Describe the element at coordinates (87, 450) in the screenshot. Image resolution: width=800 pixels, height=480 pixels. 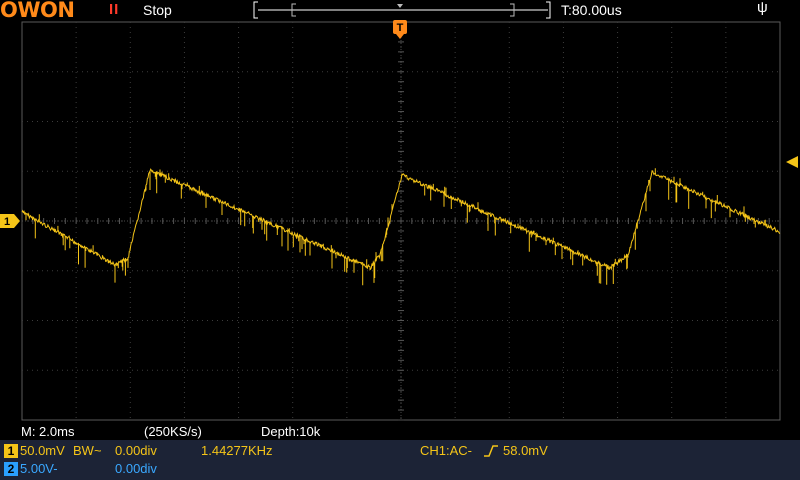
I see `ch1-coupling: BW~` at that location.